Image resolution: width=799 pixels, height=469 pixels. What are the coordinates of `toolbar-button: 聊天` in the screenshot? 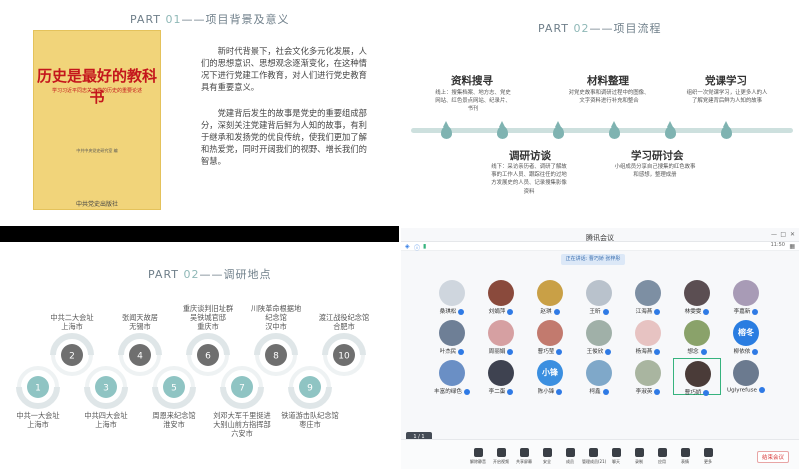 It's located at (616, 456).